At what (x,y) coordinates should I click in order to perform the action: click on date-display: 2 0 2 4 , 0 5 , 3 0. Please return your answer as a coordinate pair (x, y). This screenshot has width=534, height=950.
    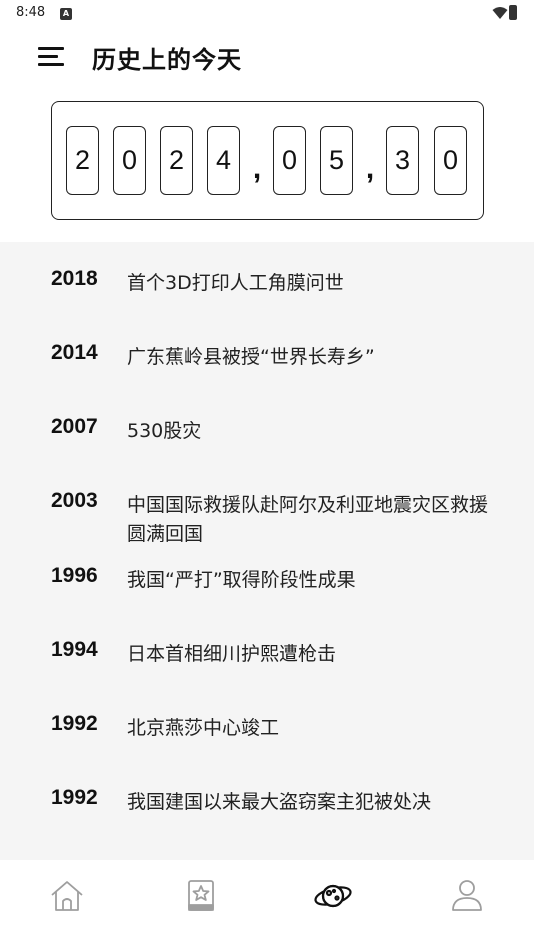
    Looking at the image, I should click on (267, 160).